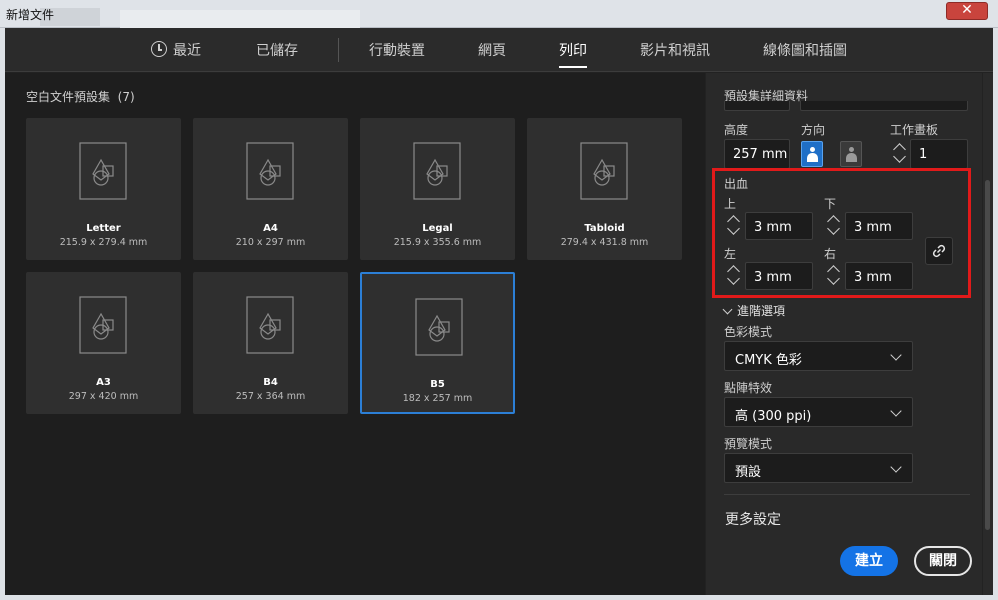 This screenshot has height=600, width=998. Describe the element at coordinates (812, 149) in the screenshot. I see `portrait-icon` at that location.